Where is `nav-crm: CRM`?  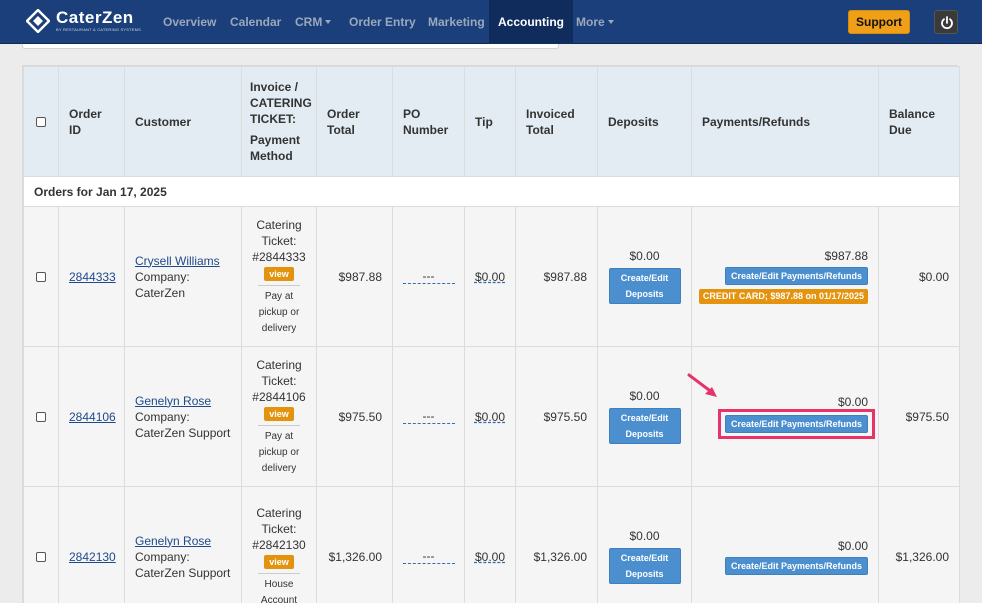
nav-crm: CRM is located at coordinates (313, 22).